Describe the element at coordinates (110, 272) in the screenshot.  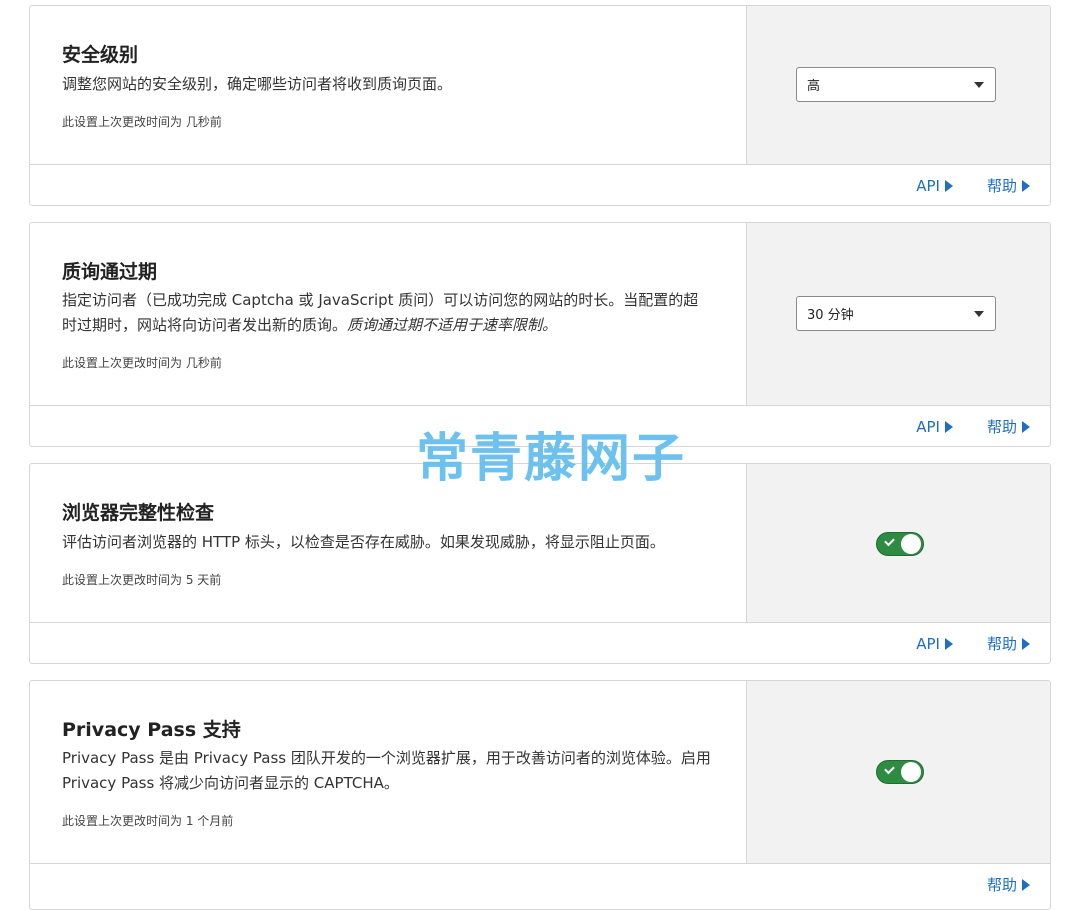
I see `card-title: 质询通过期` at that location.